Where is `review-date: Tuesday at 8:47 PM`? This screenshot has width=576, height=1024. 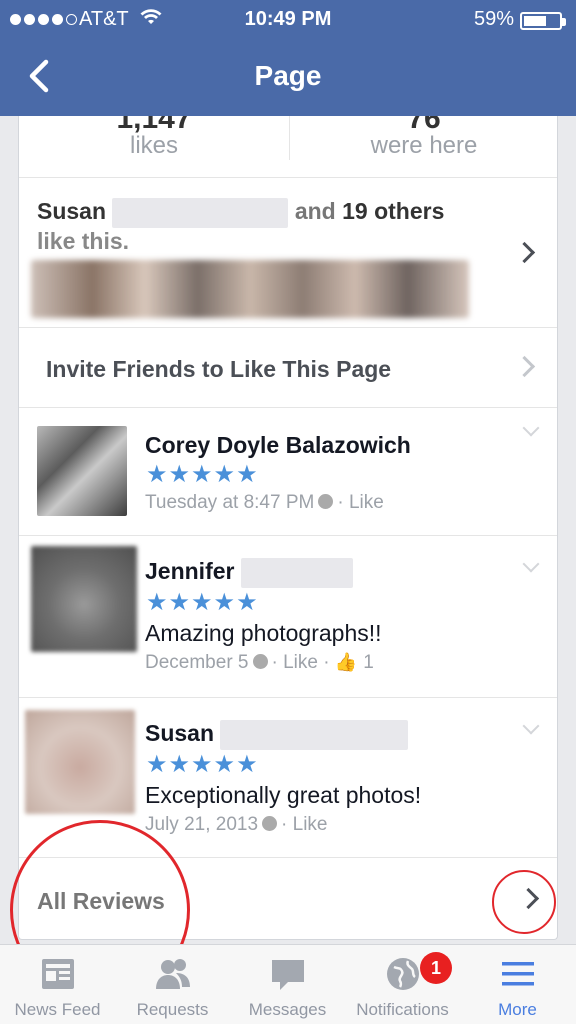 review-date: Tuesday at 8:47 PM is located at coordinates (229, 502).